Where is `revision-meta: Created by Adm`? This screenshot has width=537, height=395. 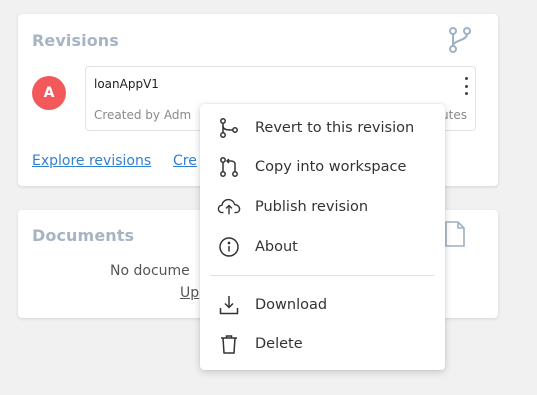
revision-meta: Created by Adm is located at coordinates (143, 115).